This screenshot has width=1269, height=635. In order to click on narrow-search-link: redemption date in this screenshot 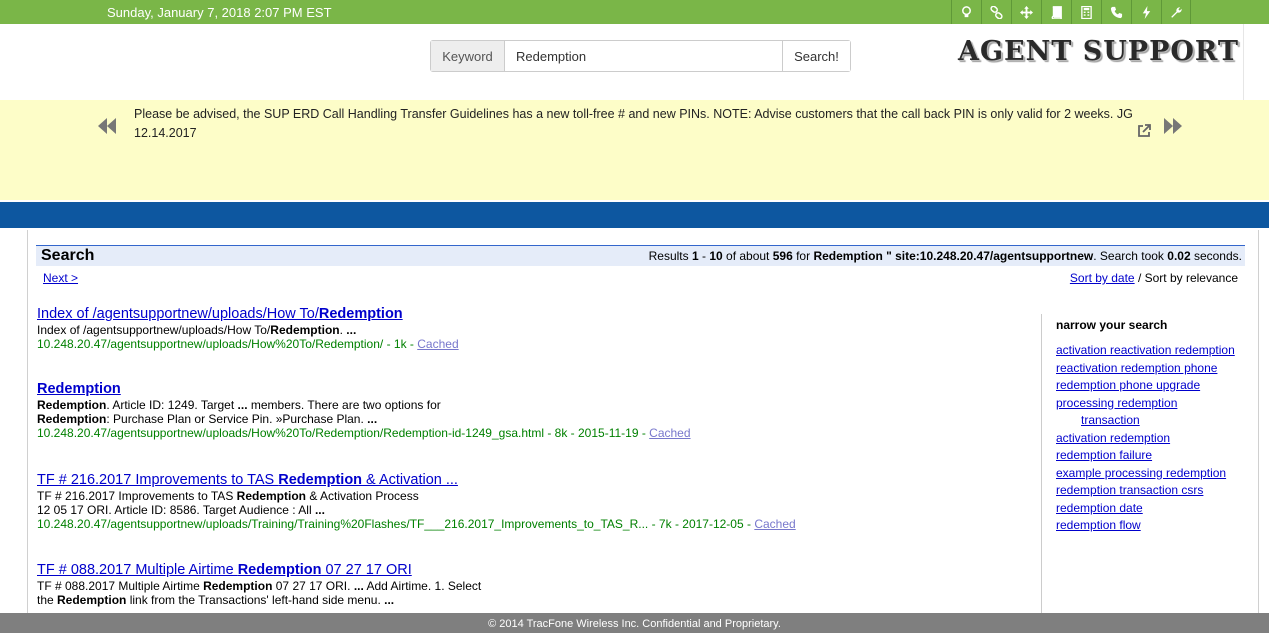, I will do `click(1153, 509)`.